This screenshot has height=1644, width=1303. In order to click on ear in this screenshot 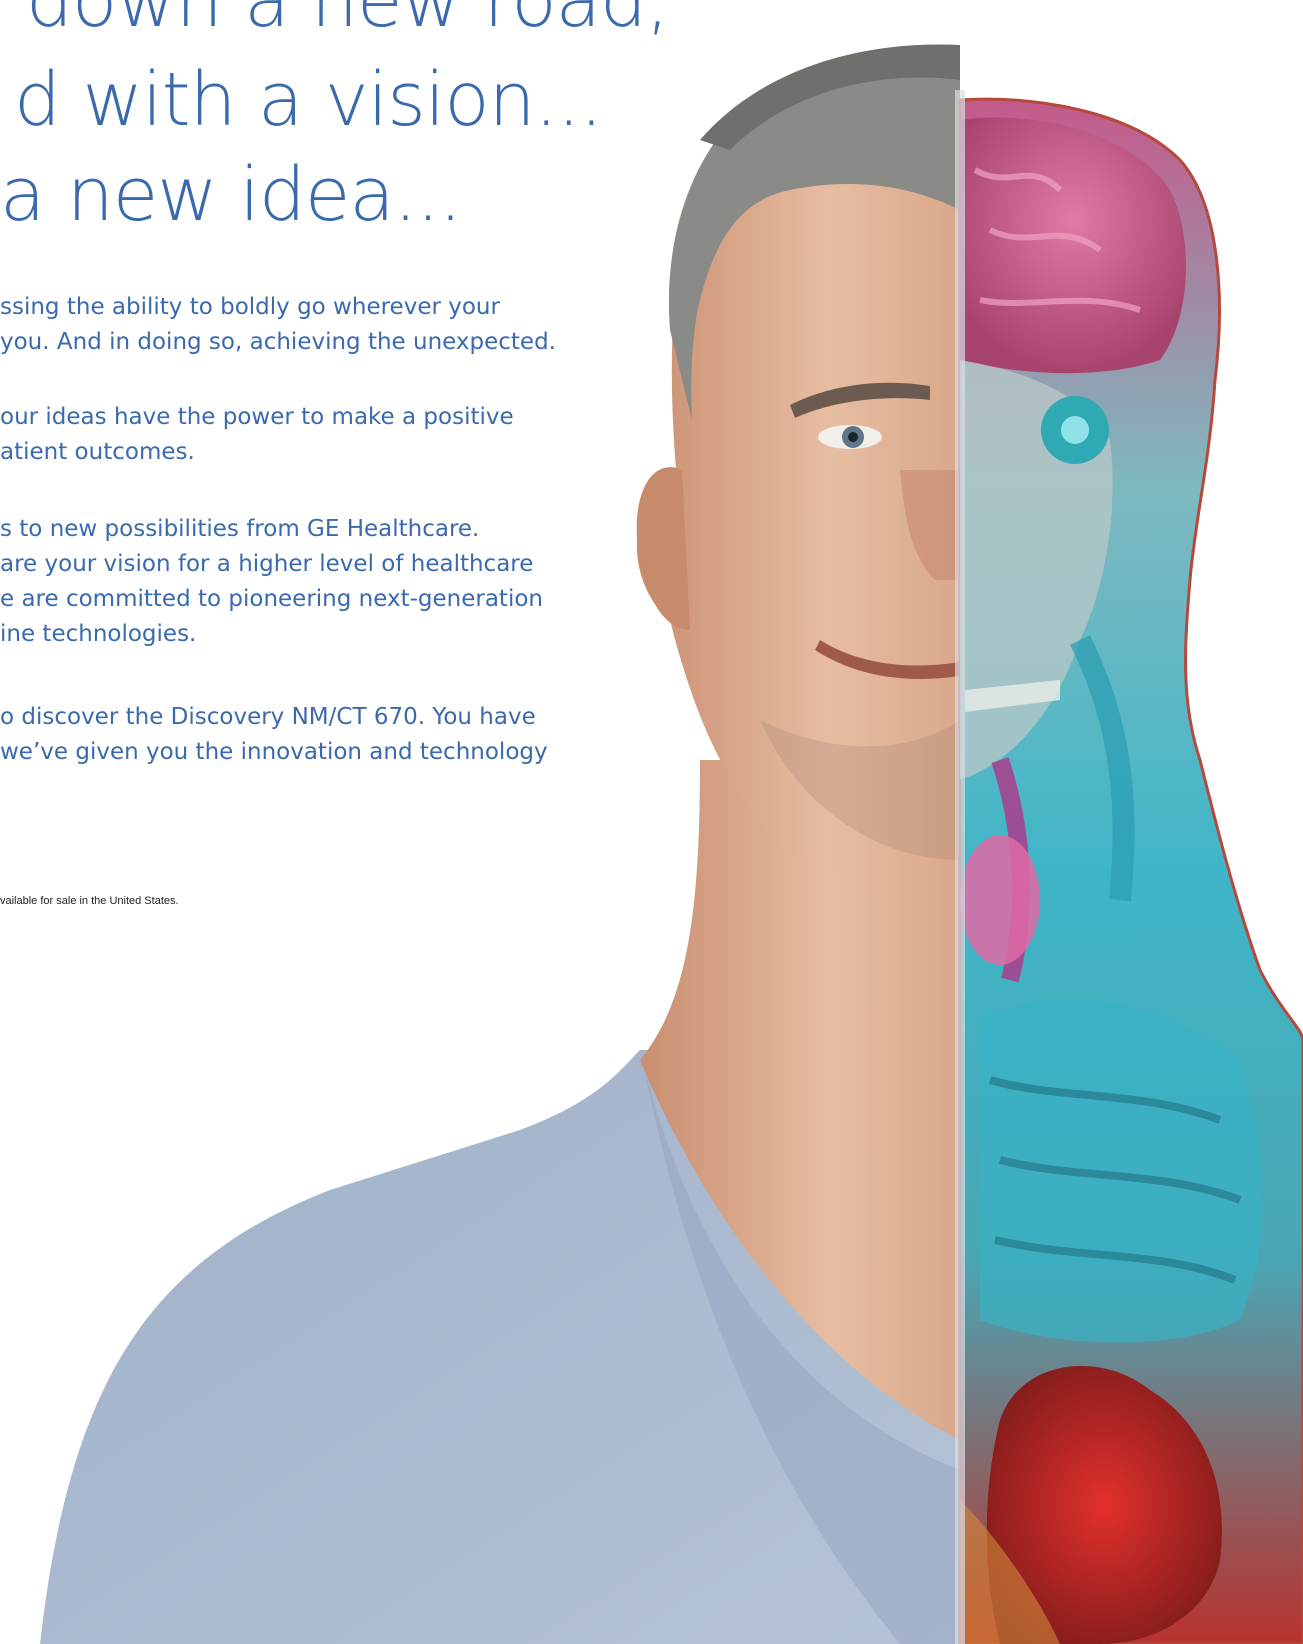, I will do `click(663, 548)`.